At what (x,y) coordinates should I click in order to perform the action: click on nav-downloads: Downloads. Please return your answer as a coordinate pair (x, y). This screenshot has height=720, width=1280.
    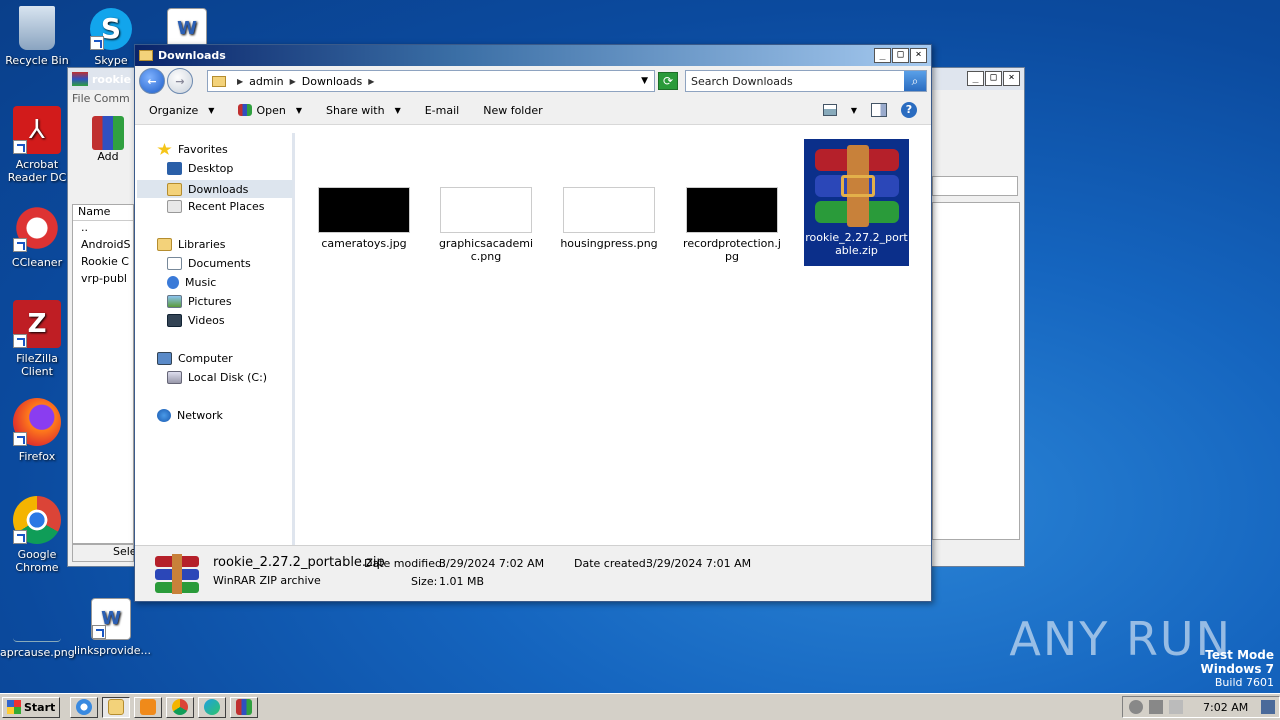
    Looking at the image, I should click on (215, 189).